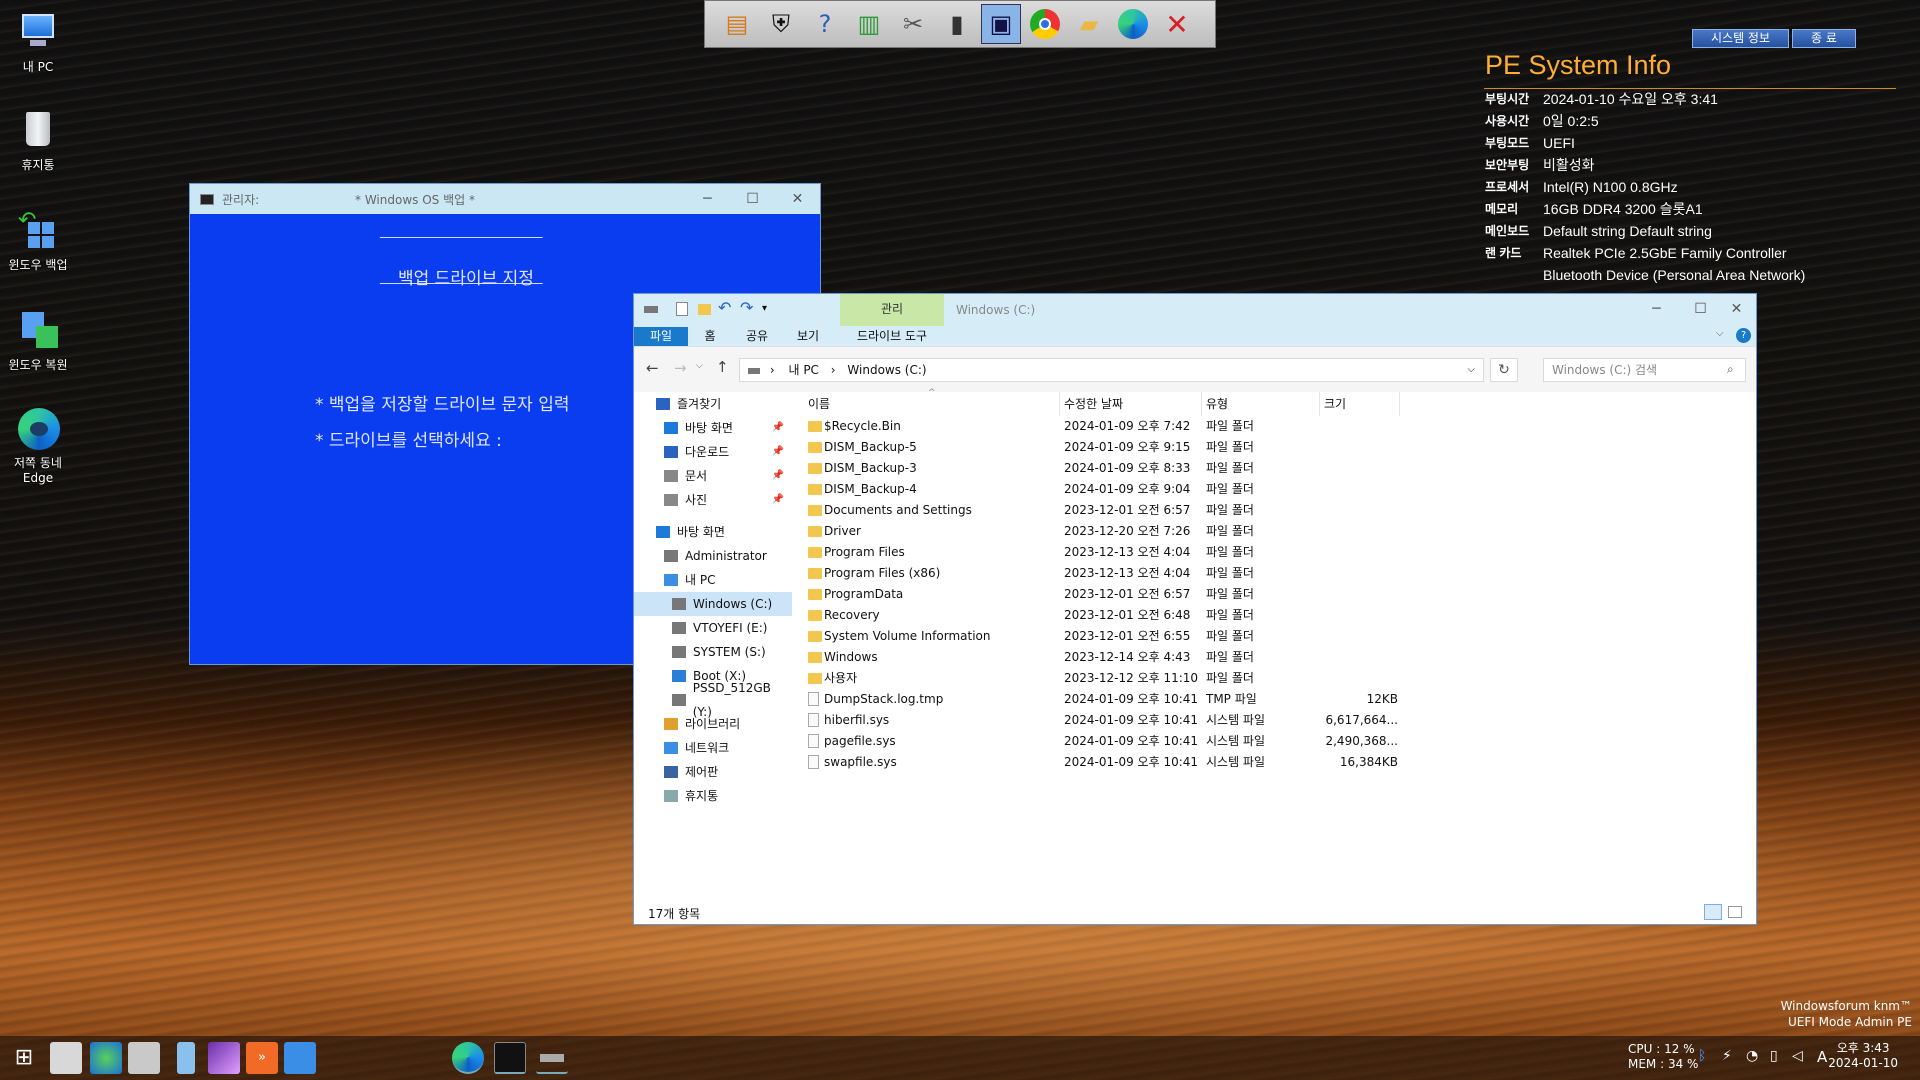 The image size is (1920, 1080). What do you see at coordinates (1154, 447) in the screenshot?
I see `file-row: DISM_Backup-5 2024-01-09 오후 9:15 파일 폴더` at bounding box center [1154, 447].